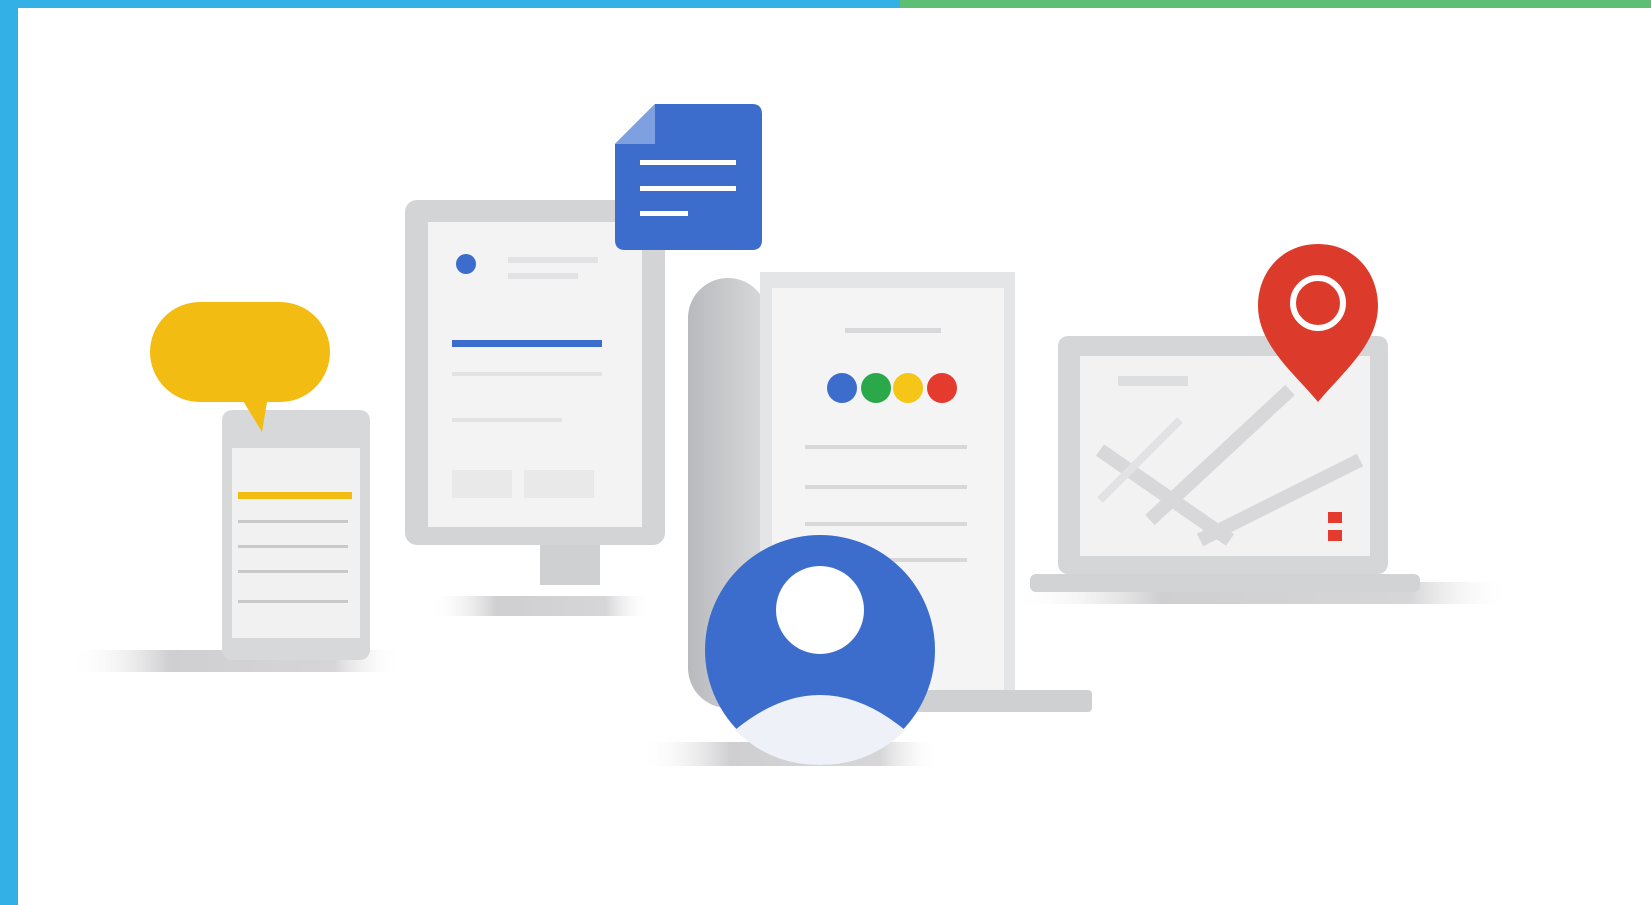 The image size is (1651, 905). I want to click on desktop-monitor-icon, so click(535, 392).